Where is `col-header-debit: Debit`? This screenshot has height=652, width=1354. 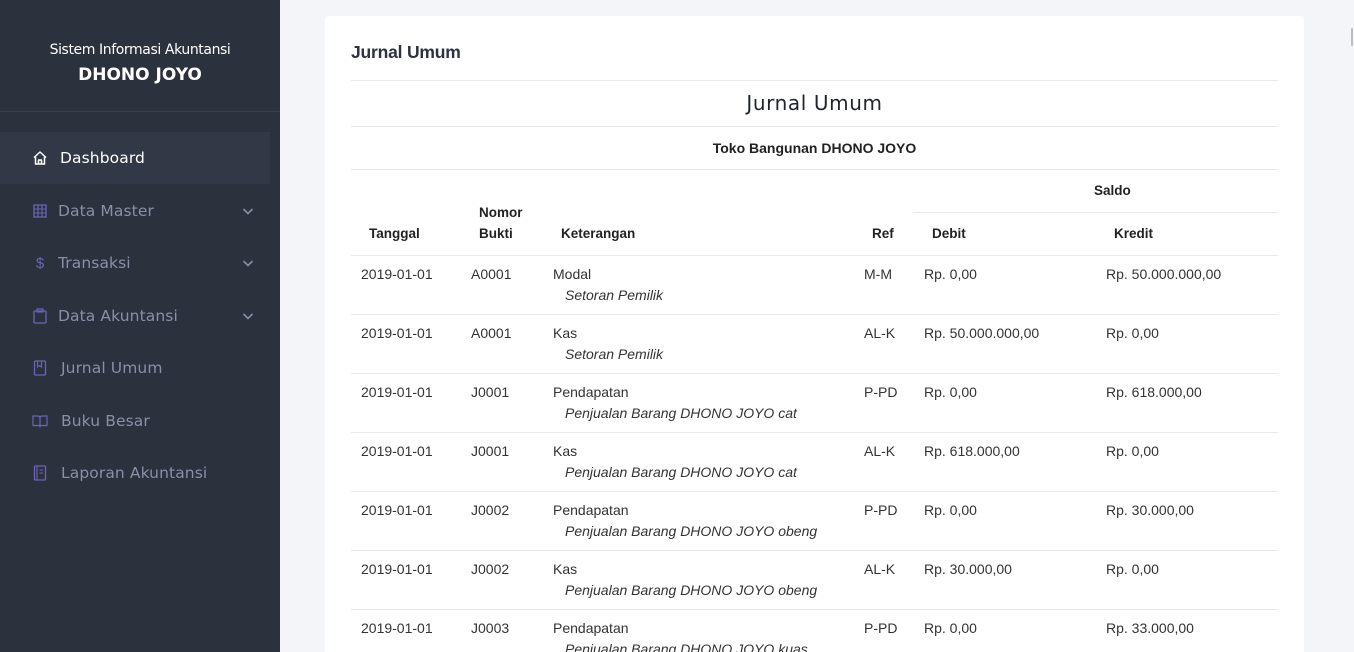
col-header-debit: Debit is located at coordinates (949, 233).